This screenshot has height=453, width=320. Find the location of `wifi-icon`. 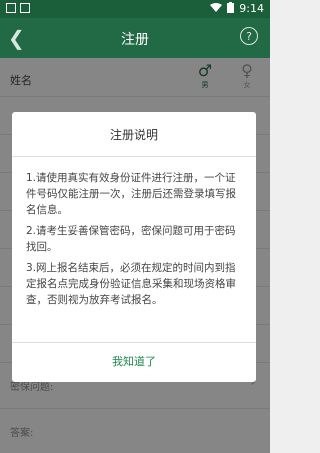

wifi-icon is located at coordinates (216, 9).